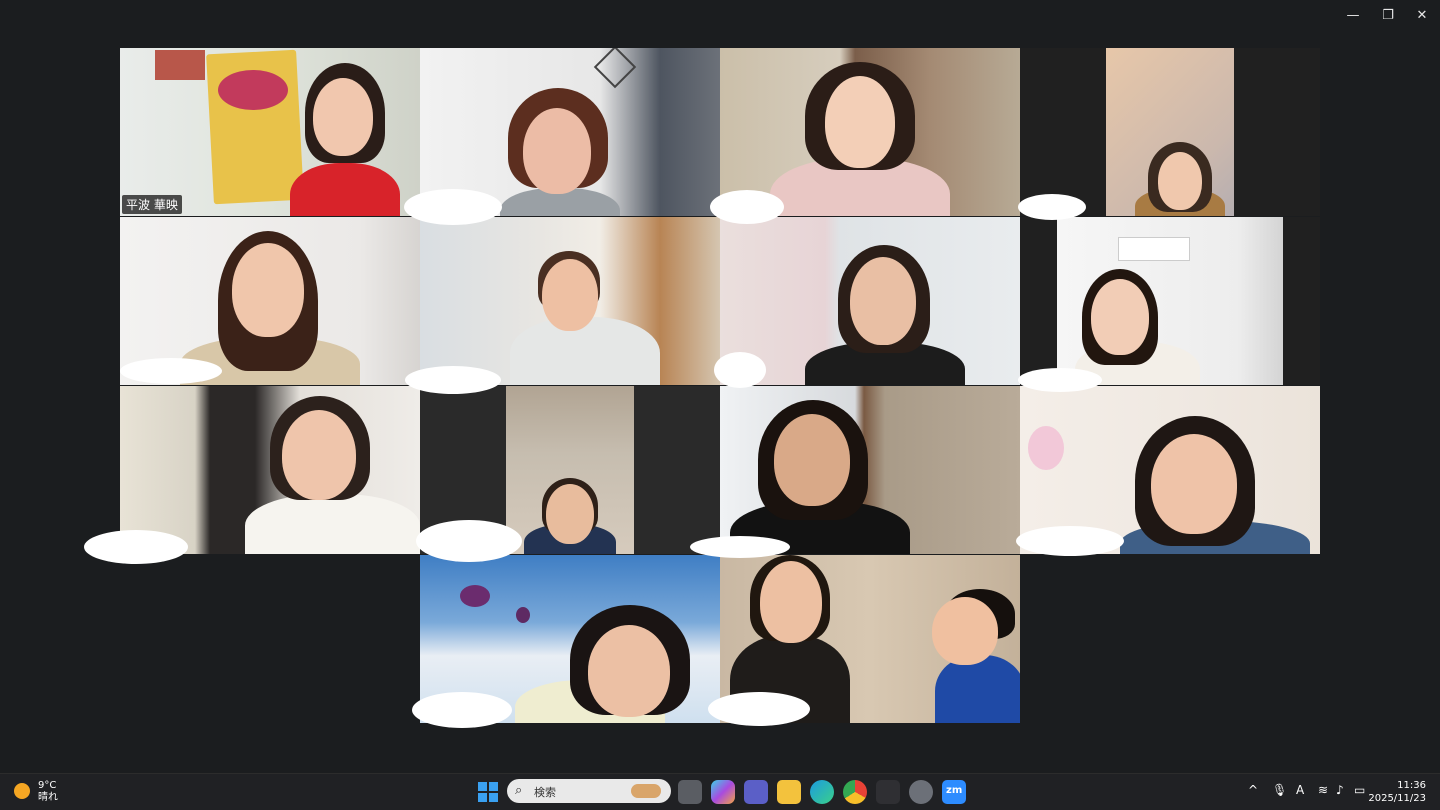 The width and height of the screenshot is (1440, 810). I want to click on restore-button: ❐, so click(1388, 15).